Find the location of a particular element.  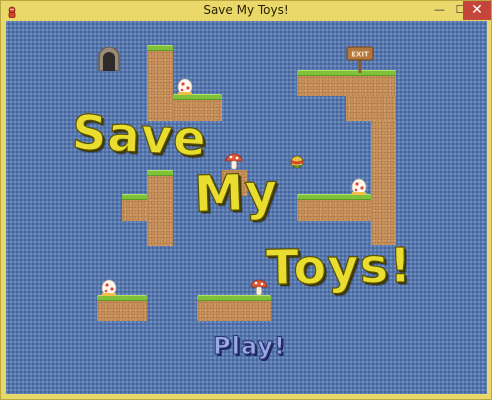

door-icon is located at coordinates (109, 59).